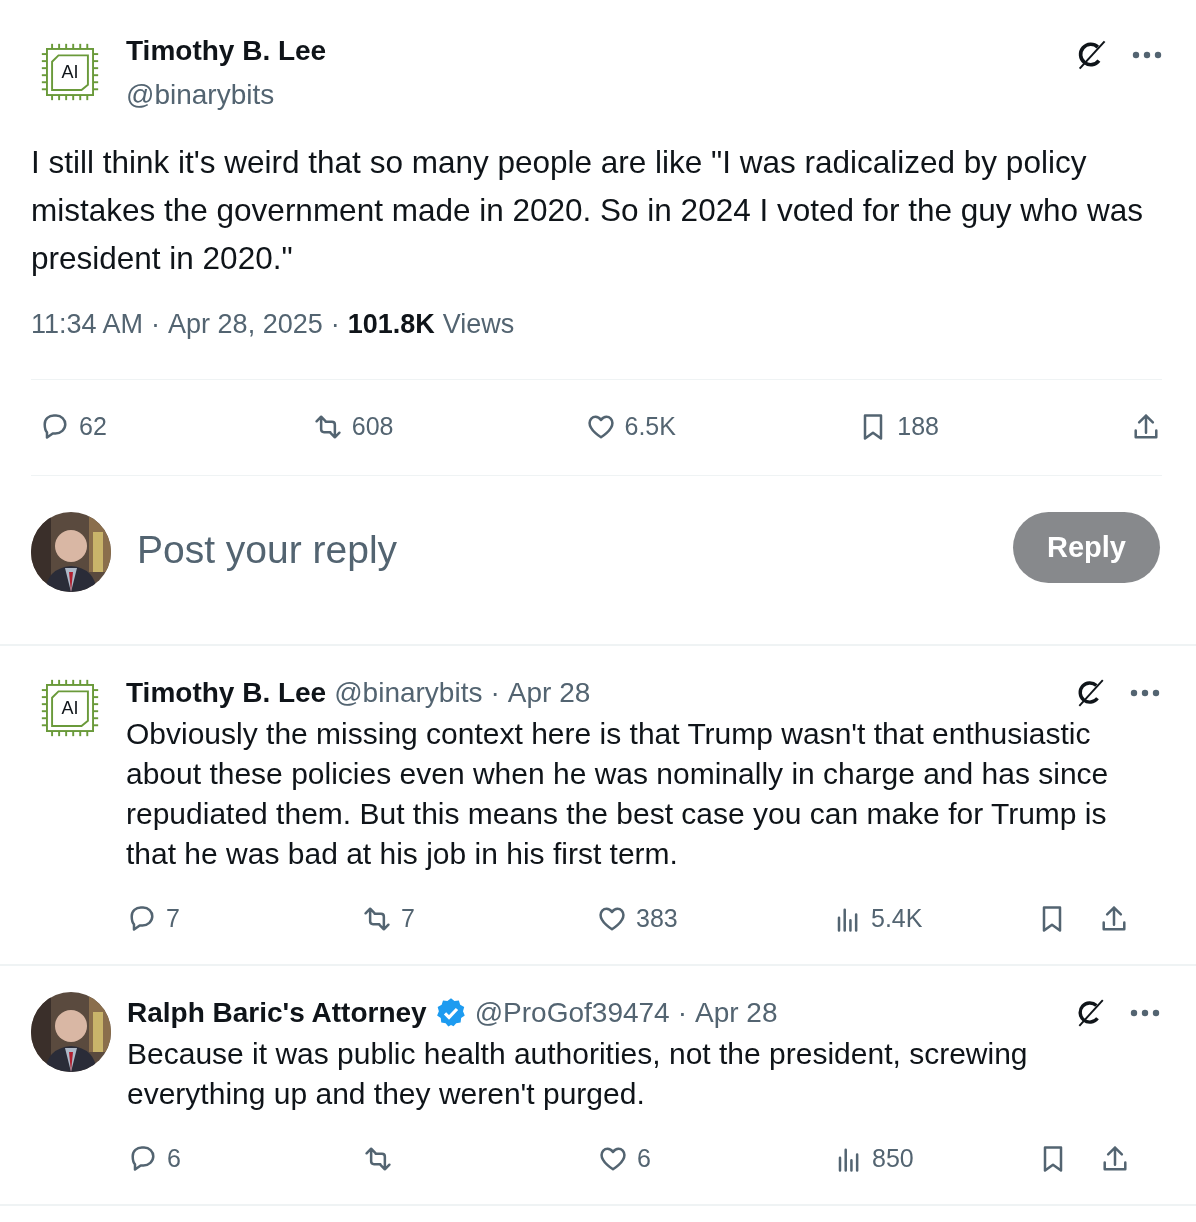 This screenshot has height=1222, width=1196. Describe the element at coordinates (578, 1073) in the screenshot. I see `reply-text: Because it was public health authorities, not the president, screwing everything up and they weren't purged.` at that location.